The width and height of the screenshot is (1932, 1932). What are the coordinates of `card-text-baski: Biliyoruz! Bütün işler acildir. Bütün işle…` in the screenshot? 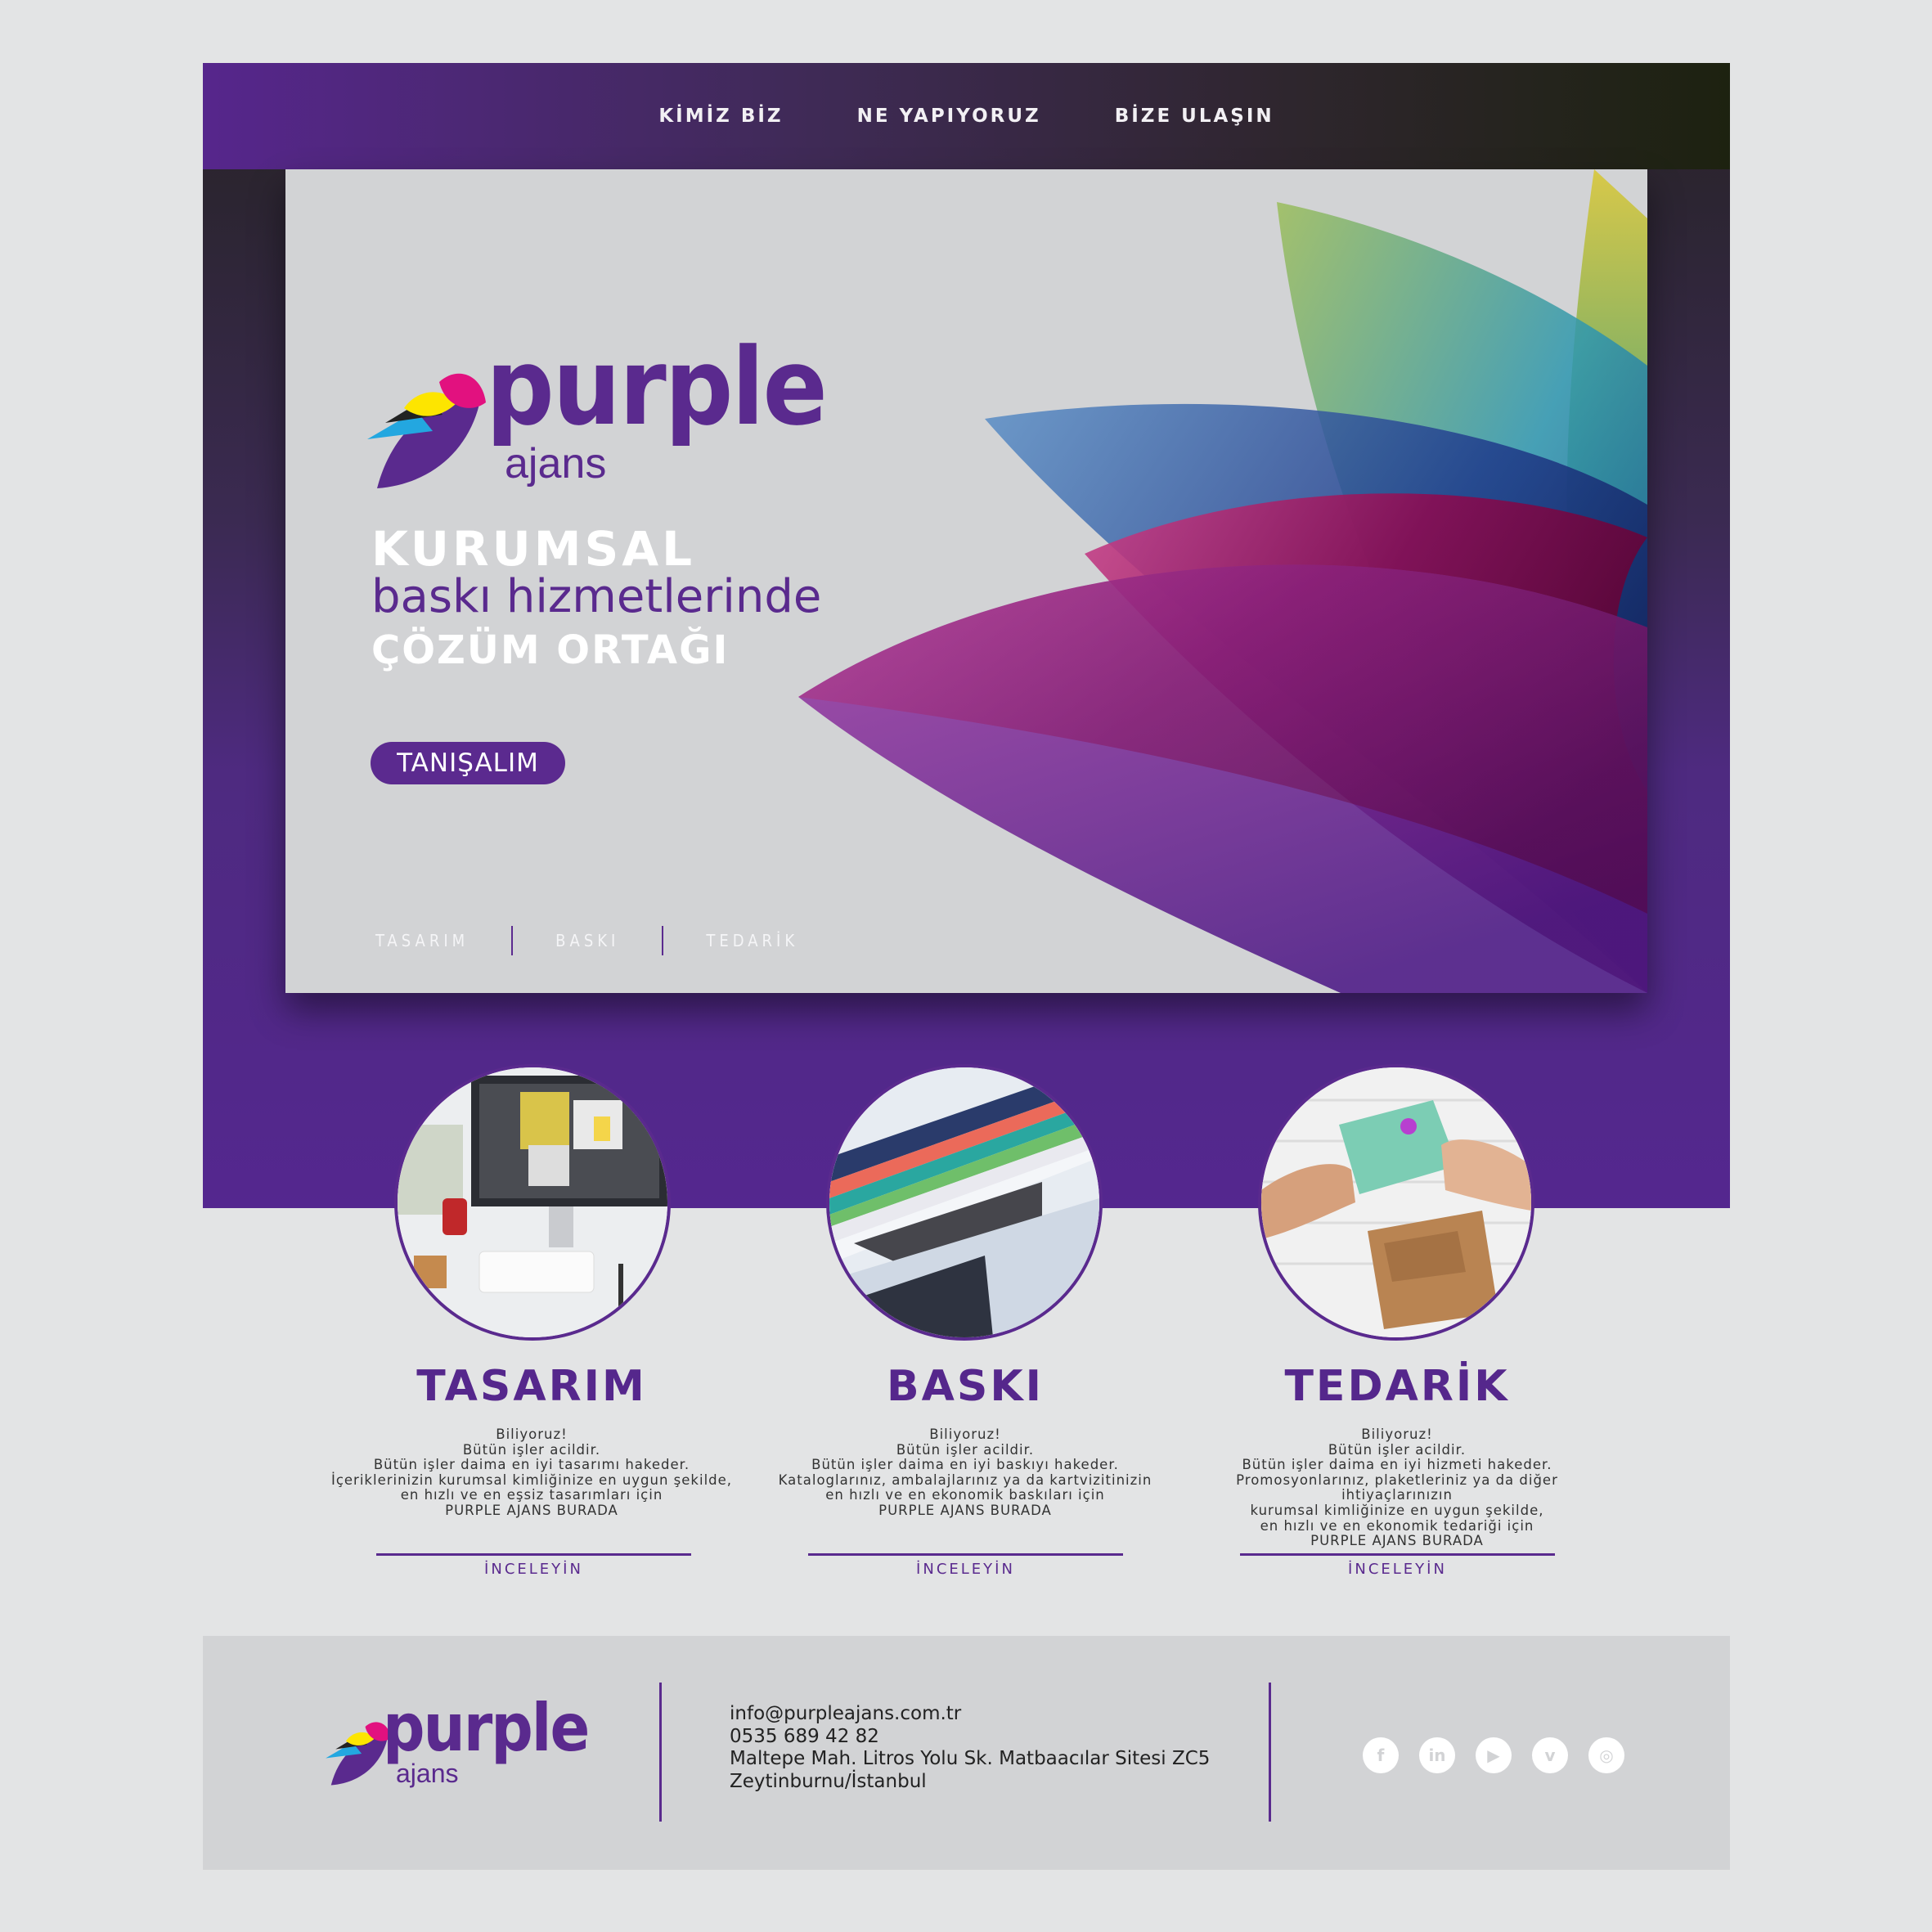 It's located at (965, 1473).